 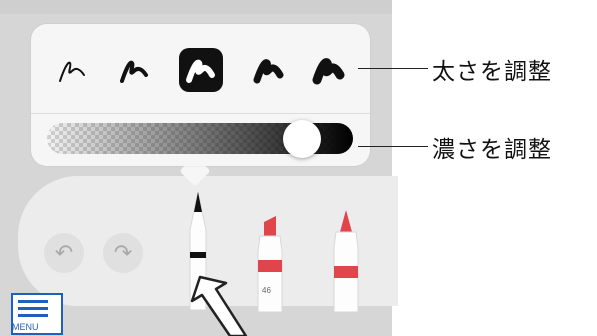 What do you see at coordinates (219, 305) in the screenshot?
I see `pointer-arrow` at bounding box center [219, 305].